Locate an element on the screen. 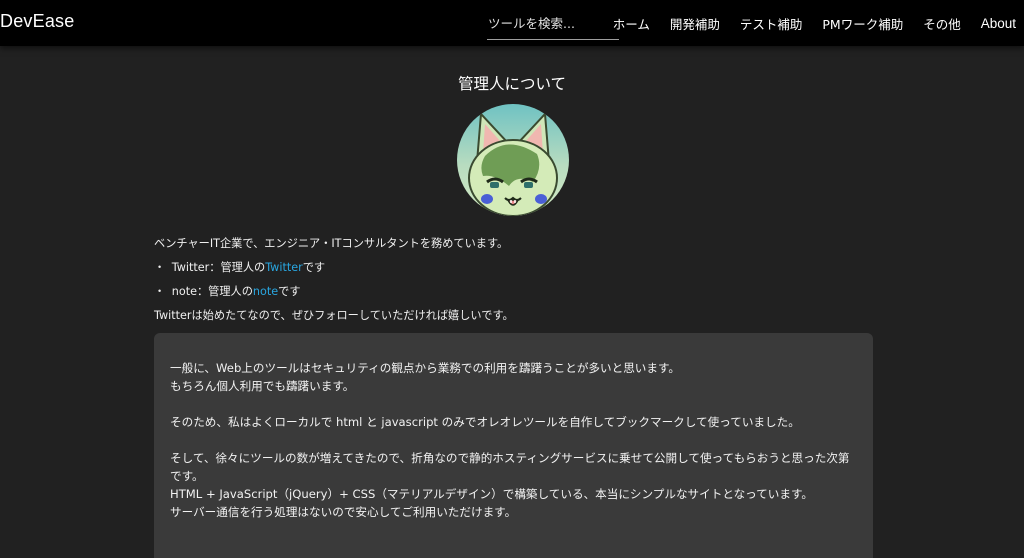 Image resolution: width=1024 pixels, height=558 pixels. twitter-link: Twitter is located at coordinates (284, 267).